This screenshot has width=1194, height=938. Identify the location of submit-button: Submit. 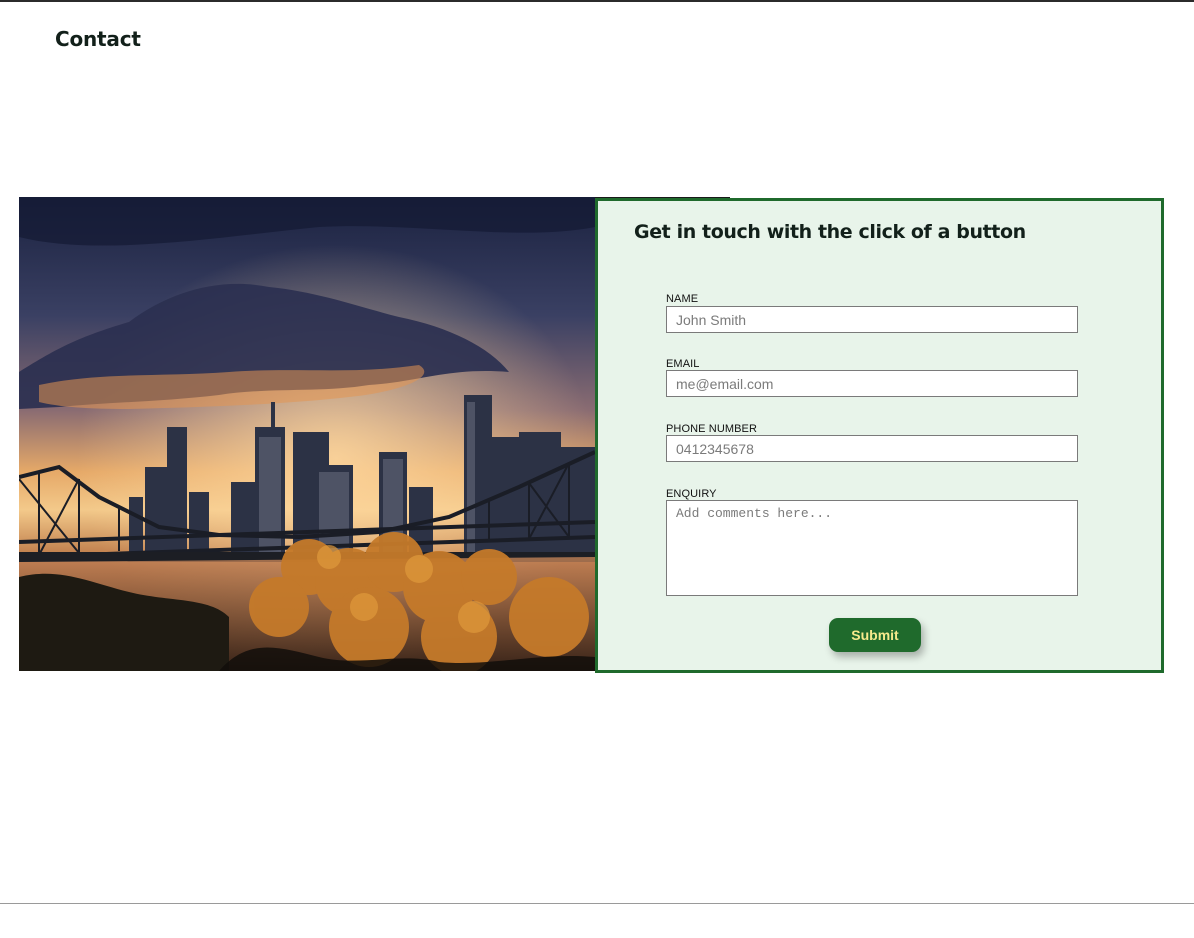
(875, 635).